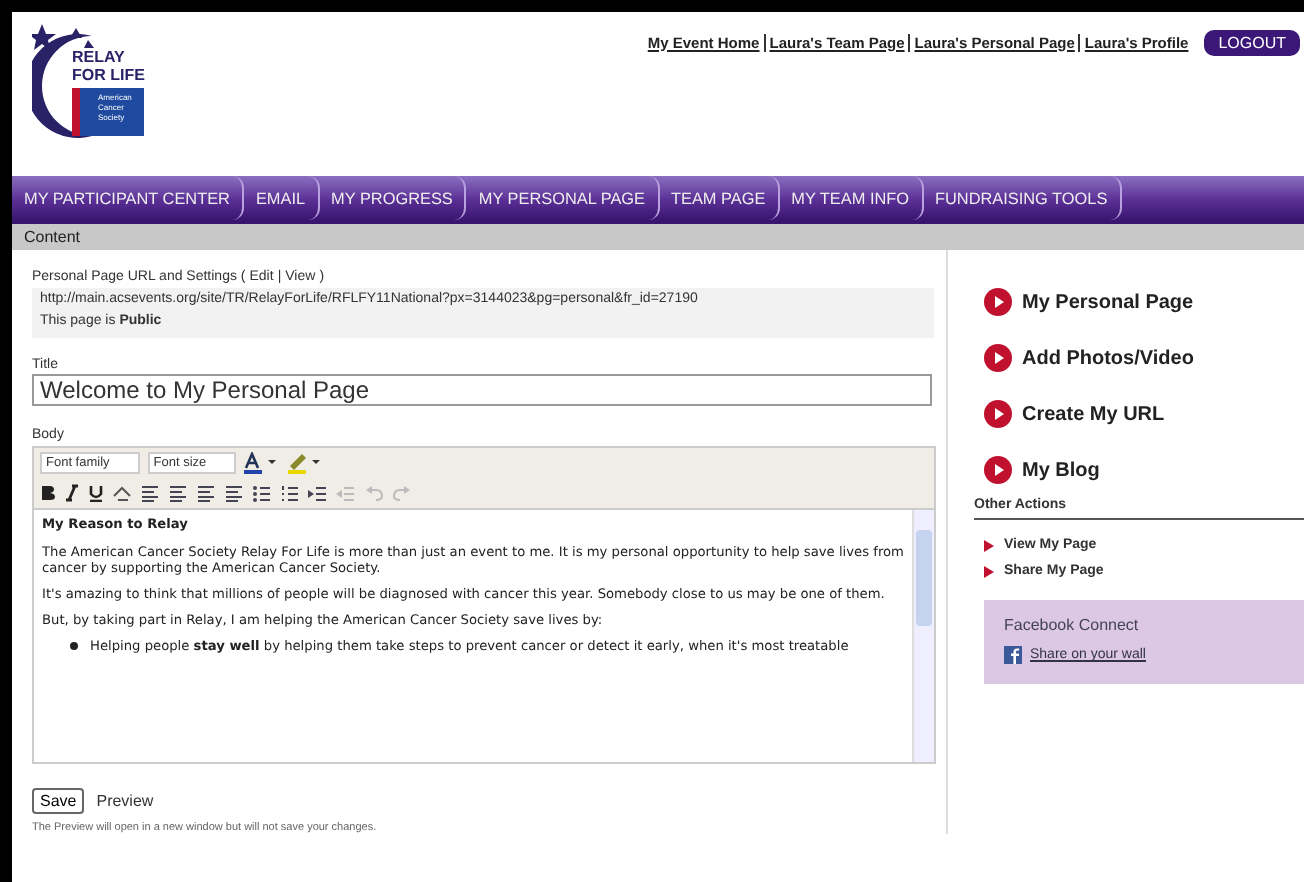 The height and width of the screenshot is (882, 1304). What do you see at coordinates (1144, 302) in the screenshot?
I see `sidebar-action-link: My Personal Page` at bounding box center [1144, 302].